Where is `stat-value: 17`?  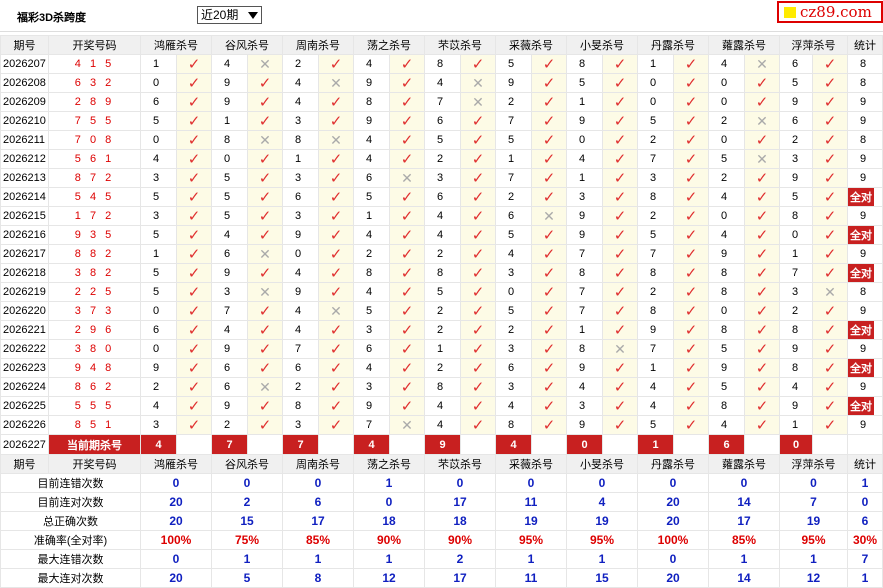
stat-value: 17 is located at coordinates (318, 521).